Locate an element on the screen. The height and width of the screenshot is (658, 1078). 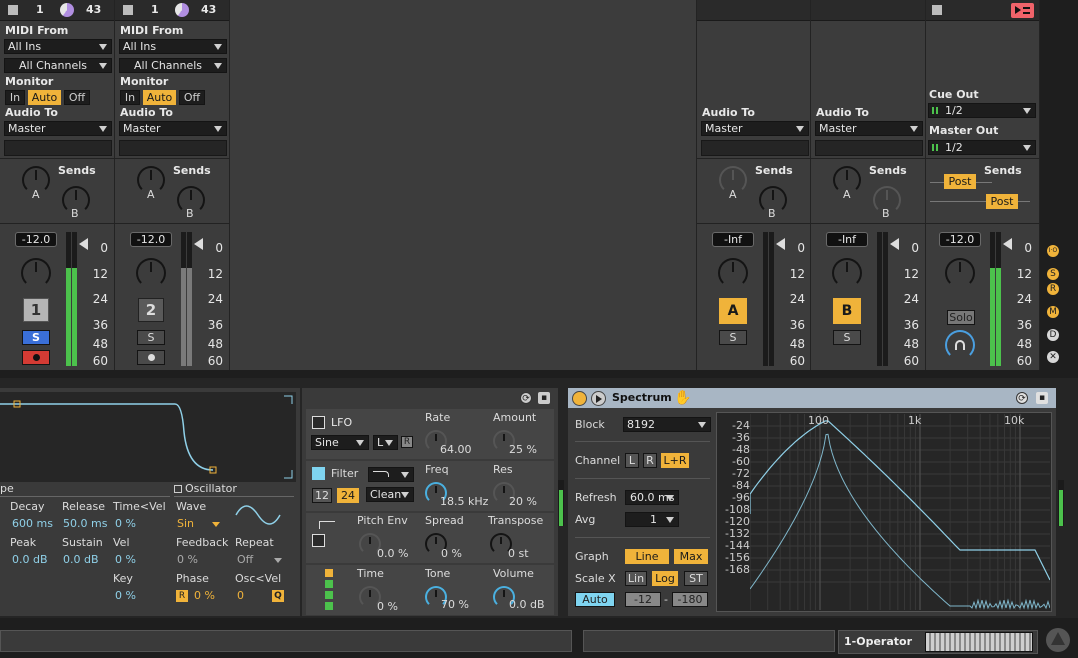
refresh-field: 60.0 ms is located at coordinates (652, 497).